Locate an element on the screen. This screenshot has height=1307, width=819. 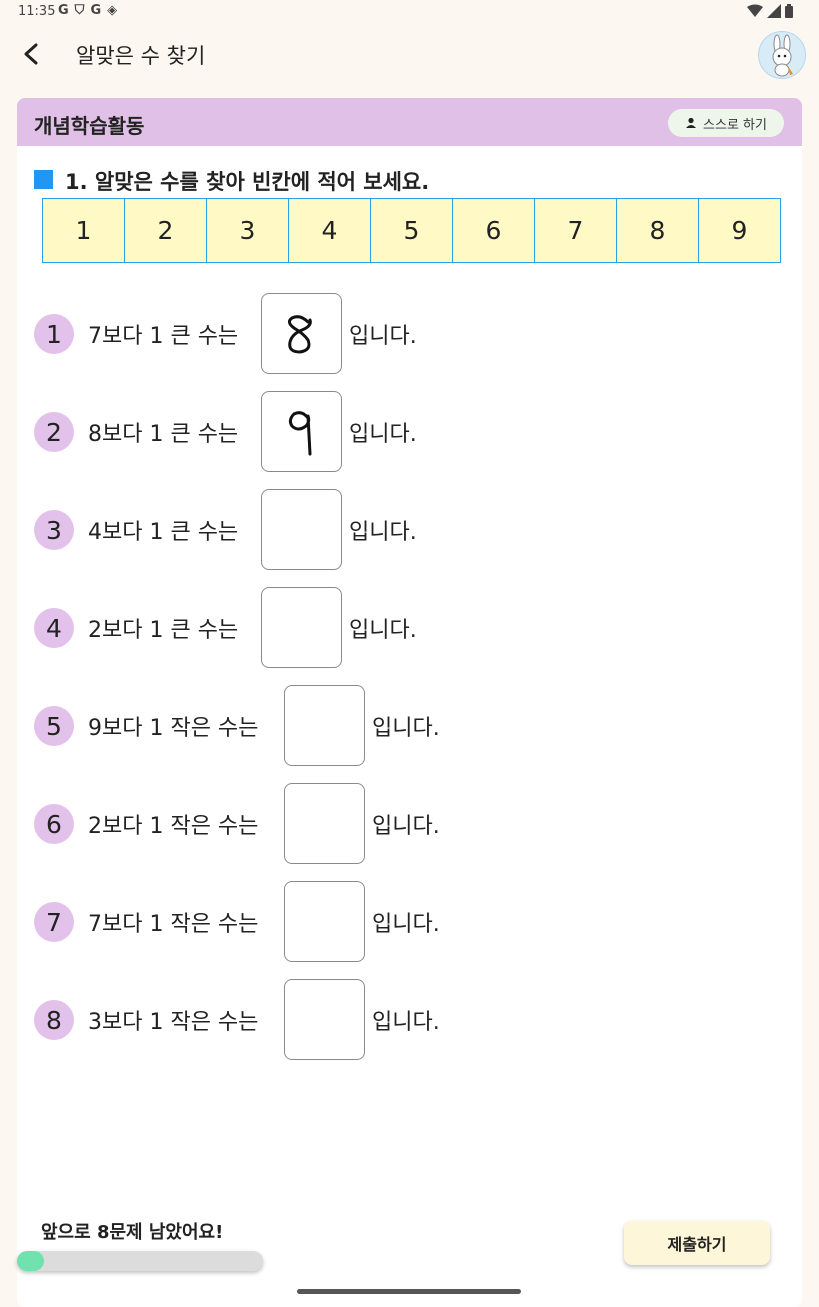
number-cell: 1 is located at coordinates (84, 230).